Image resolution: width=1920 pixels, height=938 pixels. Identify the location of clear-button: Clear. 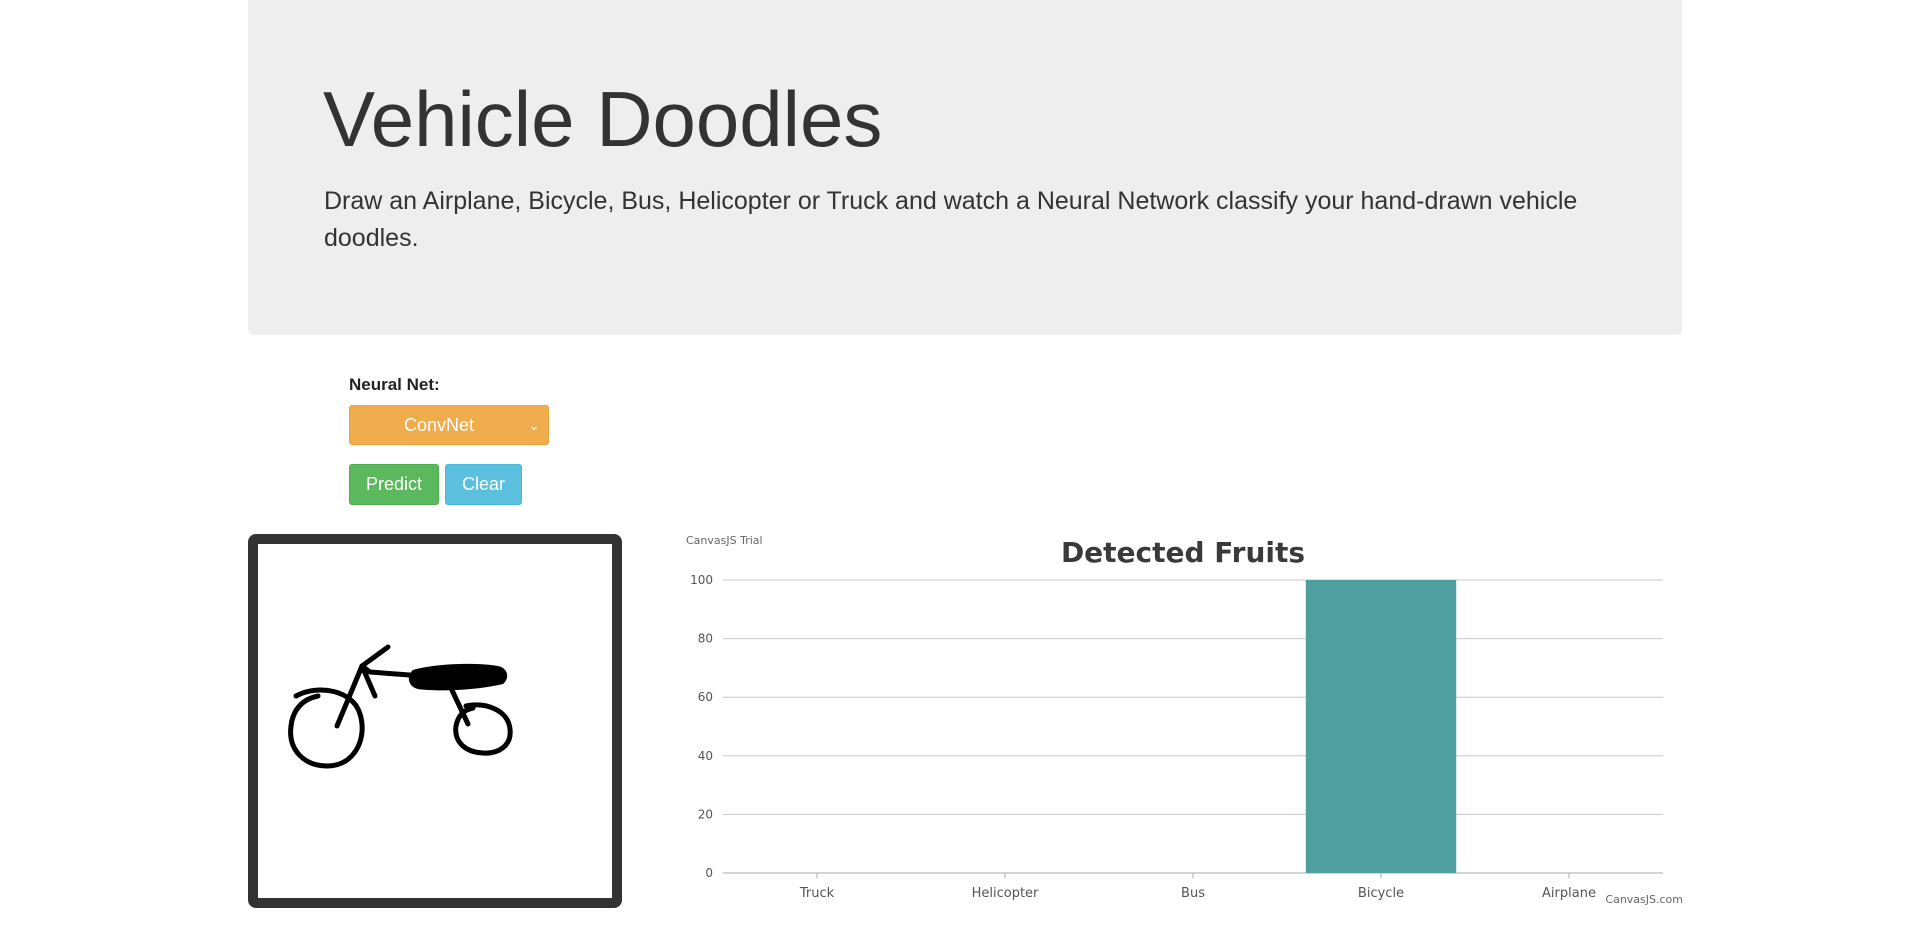
(484, 484).